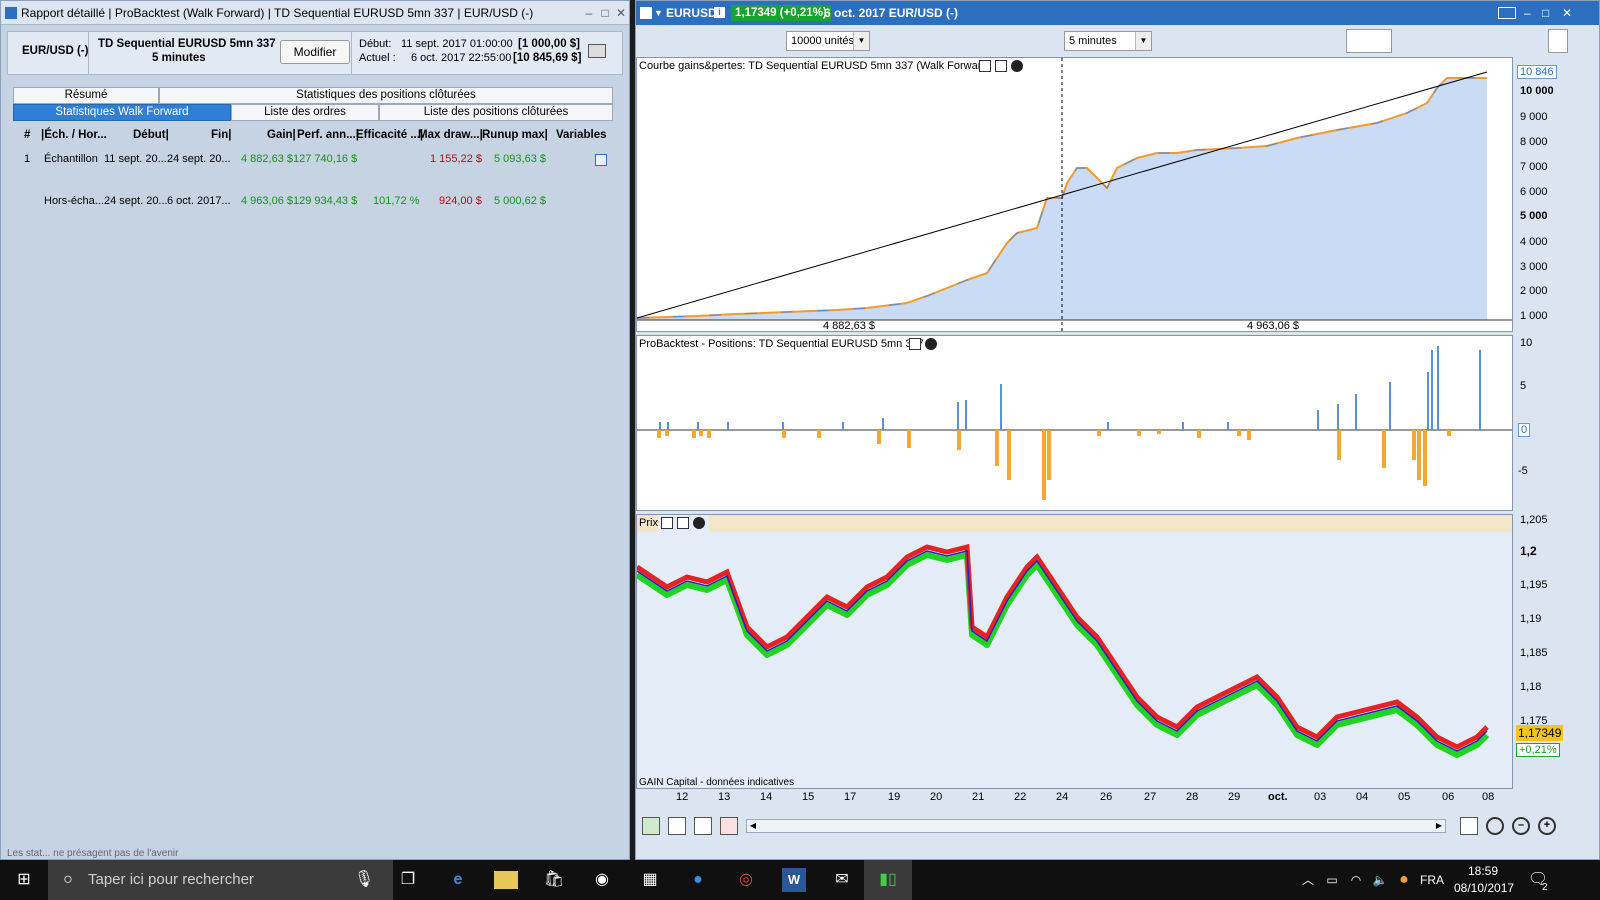 The height and width of the screenshot is (900, 1600). What do you see at coordinates (396, 201) in the screenshot?
I see `row-efficiency: 101,72 %` at bounding box center [396, 201].